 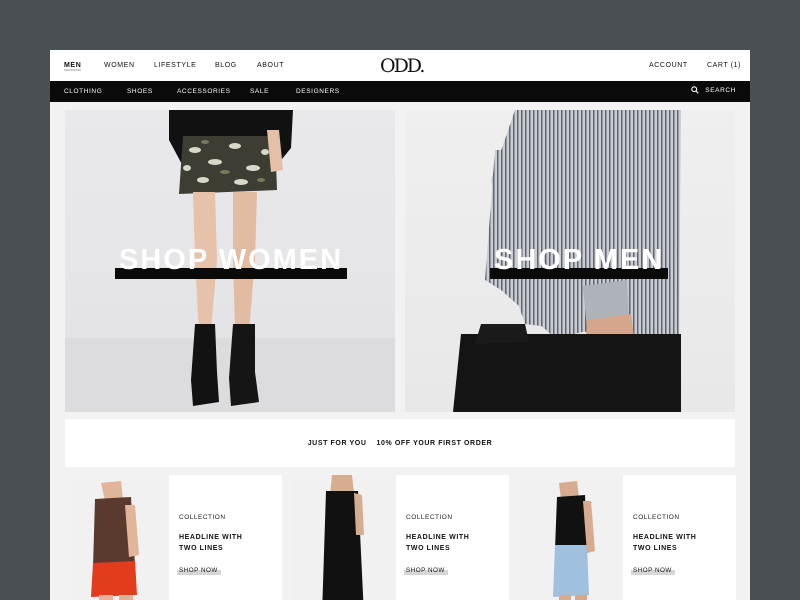 I want to click on card-3-collection: COLLECTION, so click(x=656, y=517).